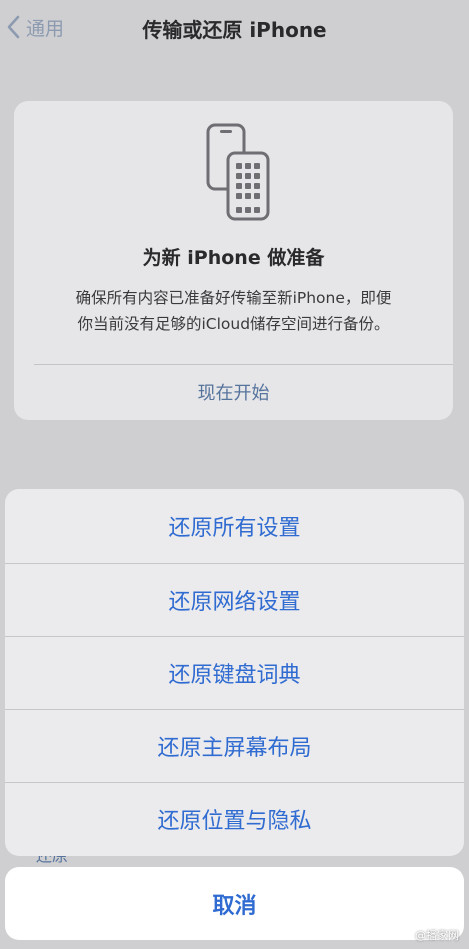  What do you see at coordinates (234, 745) in the screenshot?
I see `reset-home-screen-layout-button: 还原主屏幕布局` at bounding box center [234, 745].